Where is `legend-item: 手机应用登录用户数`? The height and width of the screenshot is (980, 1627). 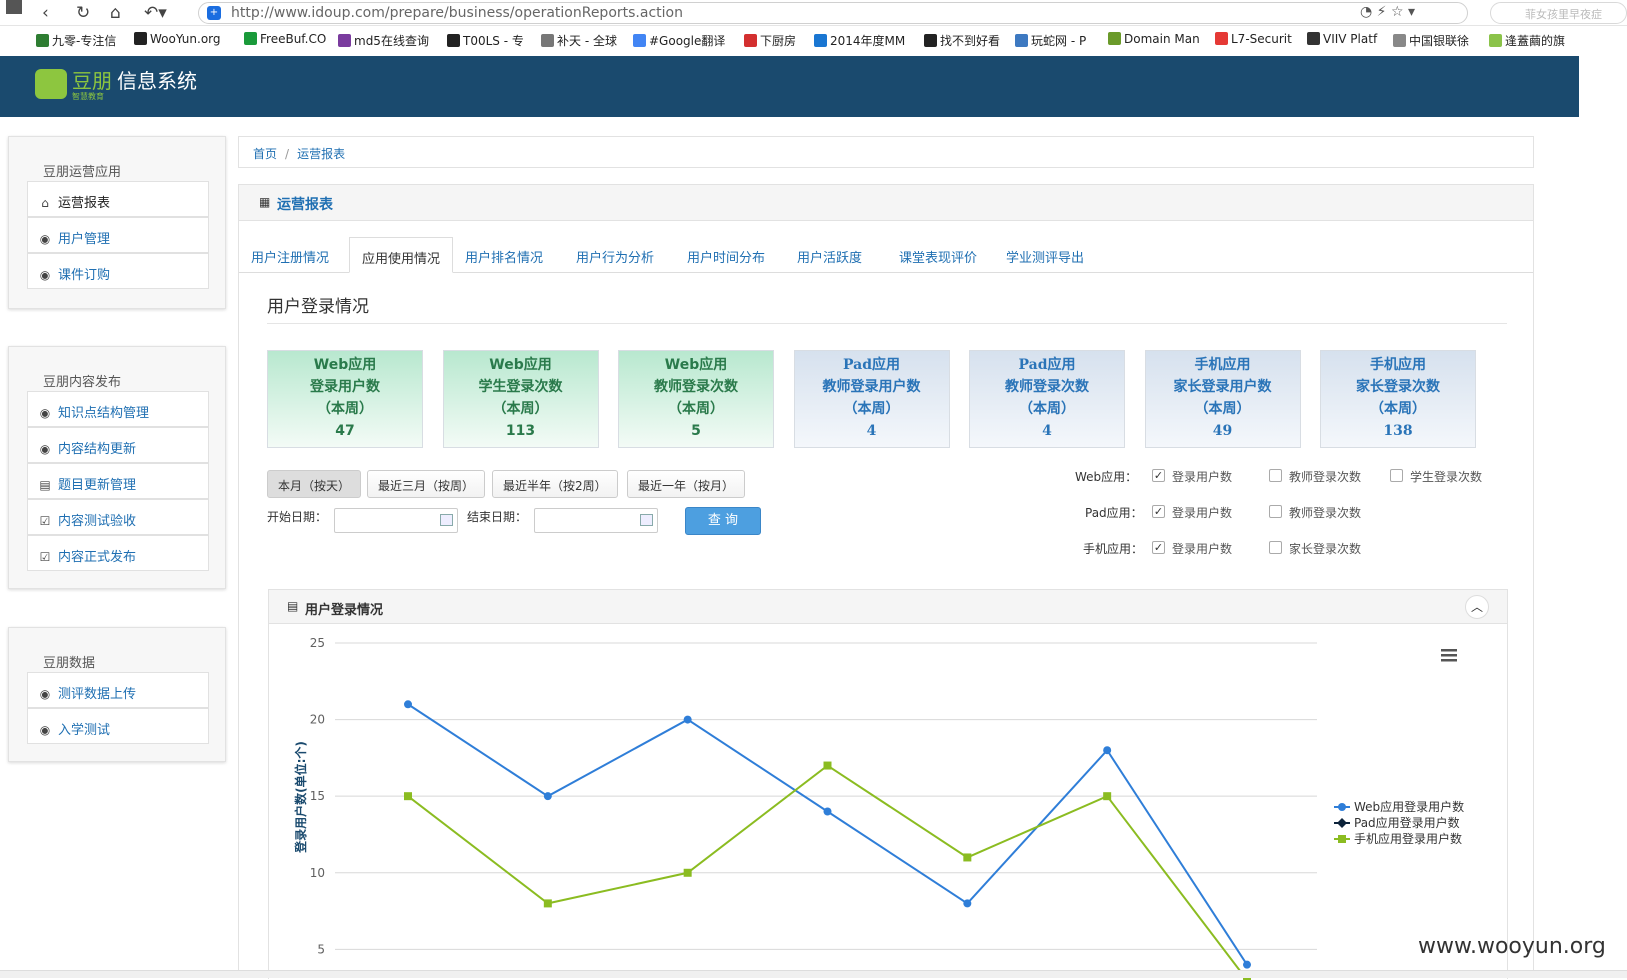
legend-item: 手机应用登录用户数 is located at coordinates (1398, 838).